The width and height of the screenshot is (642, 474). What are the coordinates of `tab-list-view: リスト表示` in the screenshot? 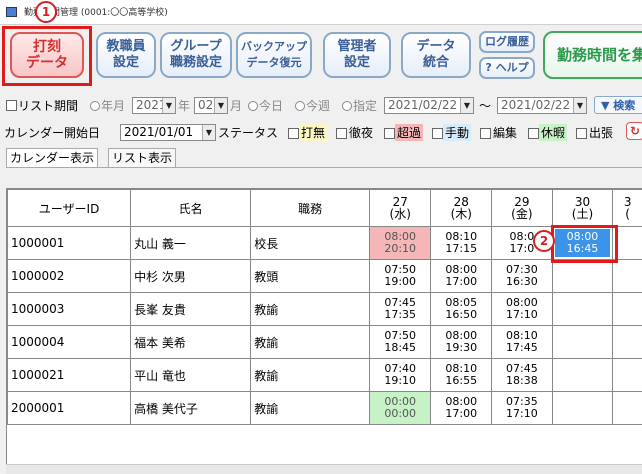 It's located at (142, 158).